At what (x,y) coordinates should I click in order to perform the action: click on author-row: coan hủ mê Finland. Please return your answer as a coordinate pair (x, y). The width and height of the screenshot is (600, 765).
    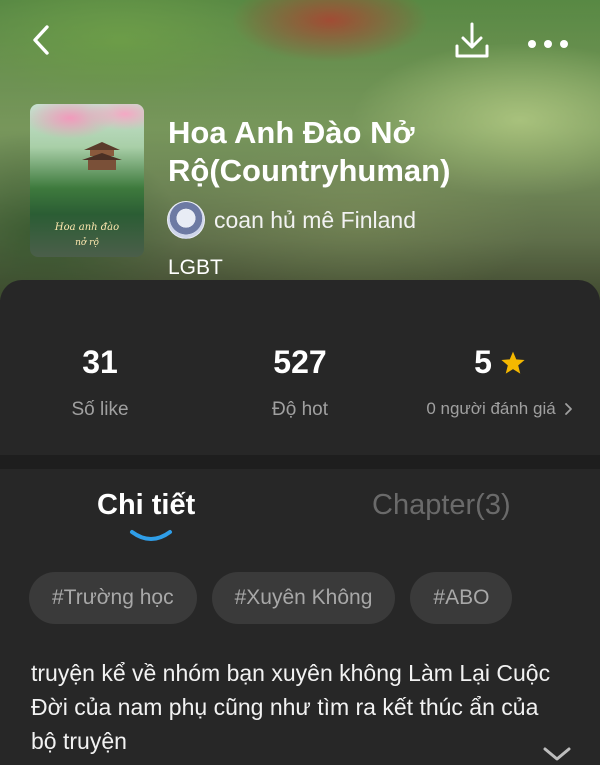
    Looking at the image, I should click on (291, 220).